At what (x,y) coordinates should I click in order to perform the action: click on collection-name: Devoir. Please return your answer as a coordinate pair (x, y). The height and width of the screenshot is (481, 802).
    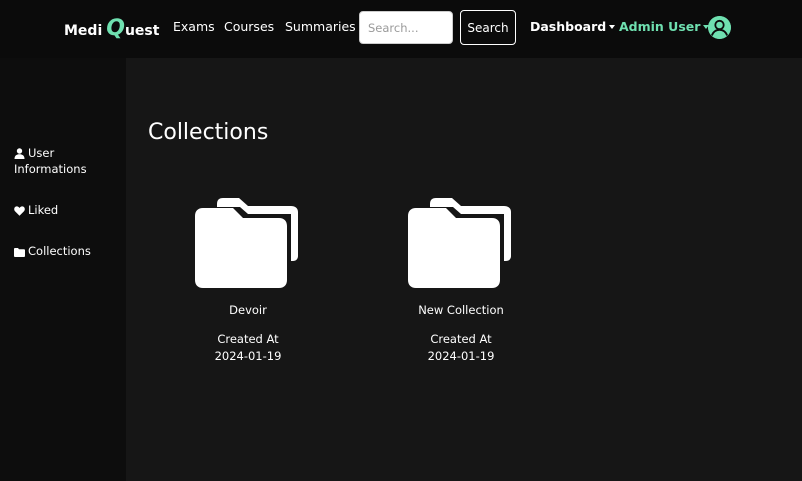
    Looking at the image, I should click on (248, 310).